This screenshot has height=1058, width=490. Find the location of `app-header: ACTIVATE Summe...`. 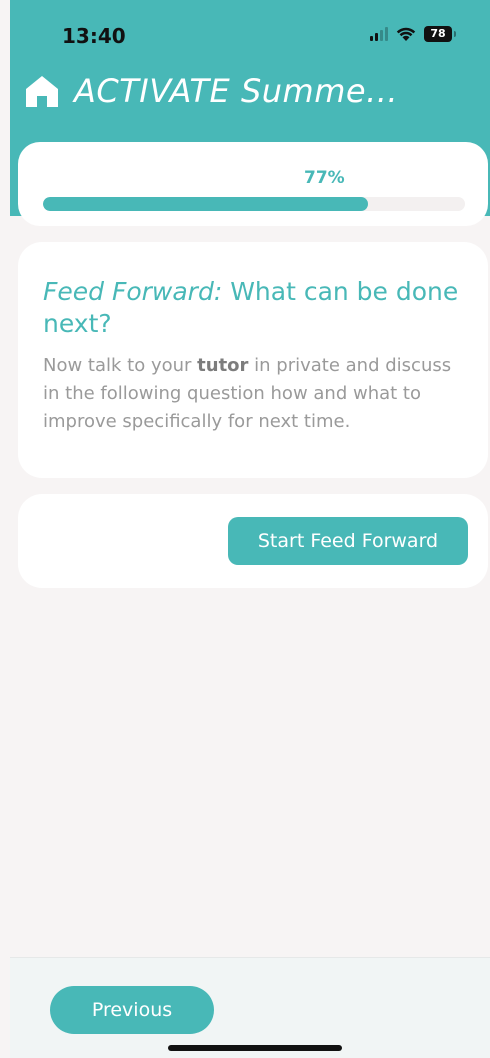

app-header: ACTIVATE Summe... is located at coordinates (211, 91).